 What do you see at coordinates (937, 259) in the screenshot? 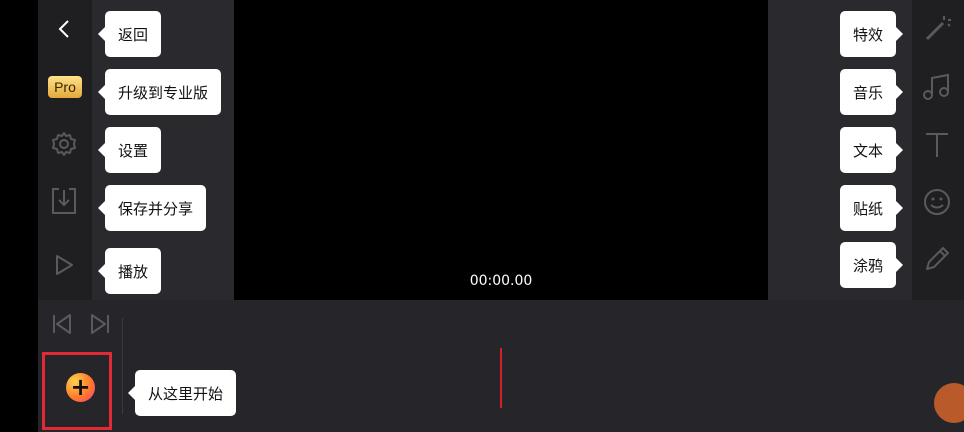
I see `pencil-icon` at bounding box center [937, 259].